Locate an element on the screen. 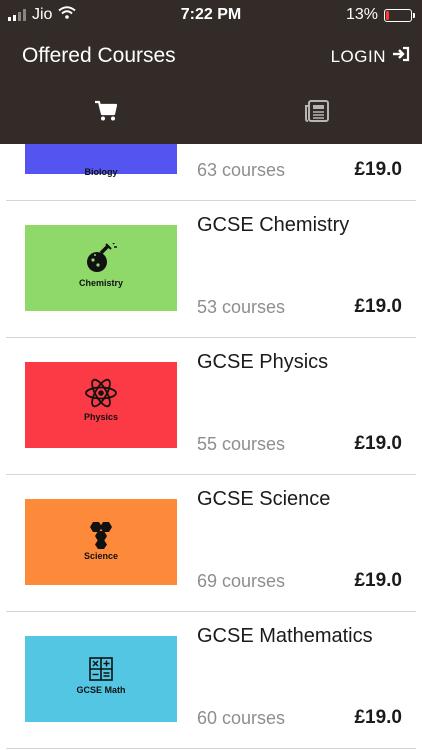 This screenshot has width=422, height=750. course-count: 60 courses is located at coordinates (241, 718).